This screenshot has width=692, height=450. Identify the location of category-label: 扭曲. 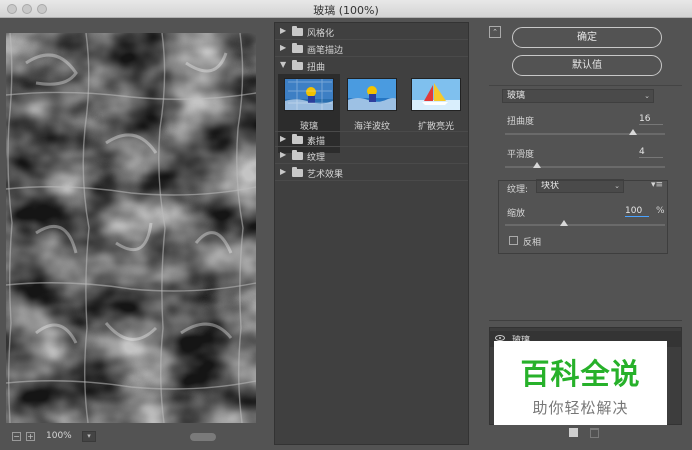
(316, 68).